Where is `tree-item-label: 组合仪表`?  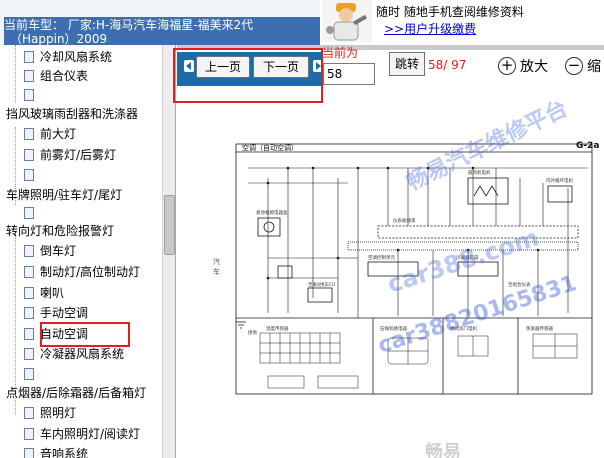 tree-item-label: 组合仪表 is located at coordinates (64, 76).